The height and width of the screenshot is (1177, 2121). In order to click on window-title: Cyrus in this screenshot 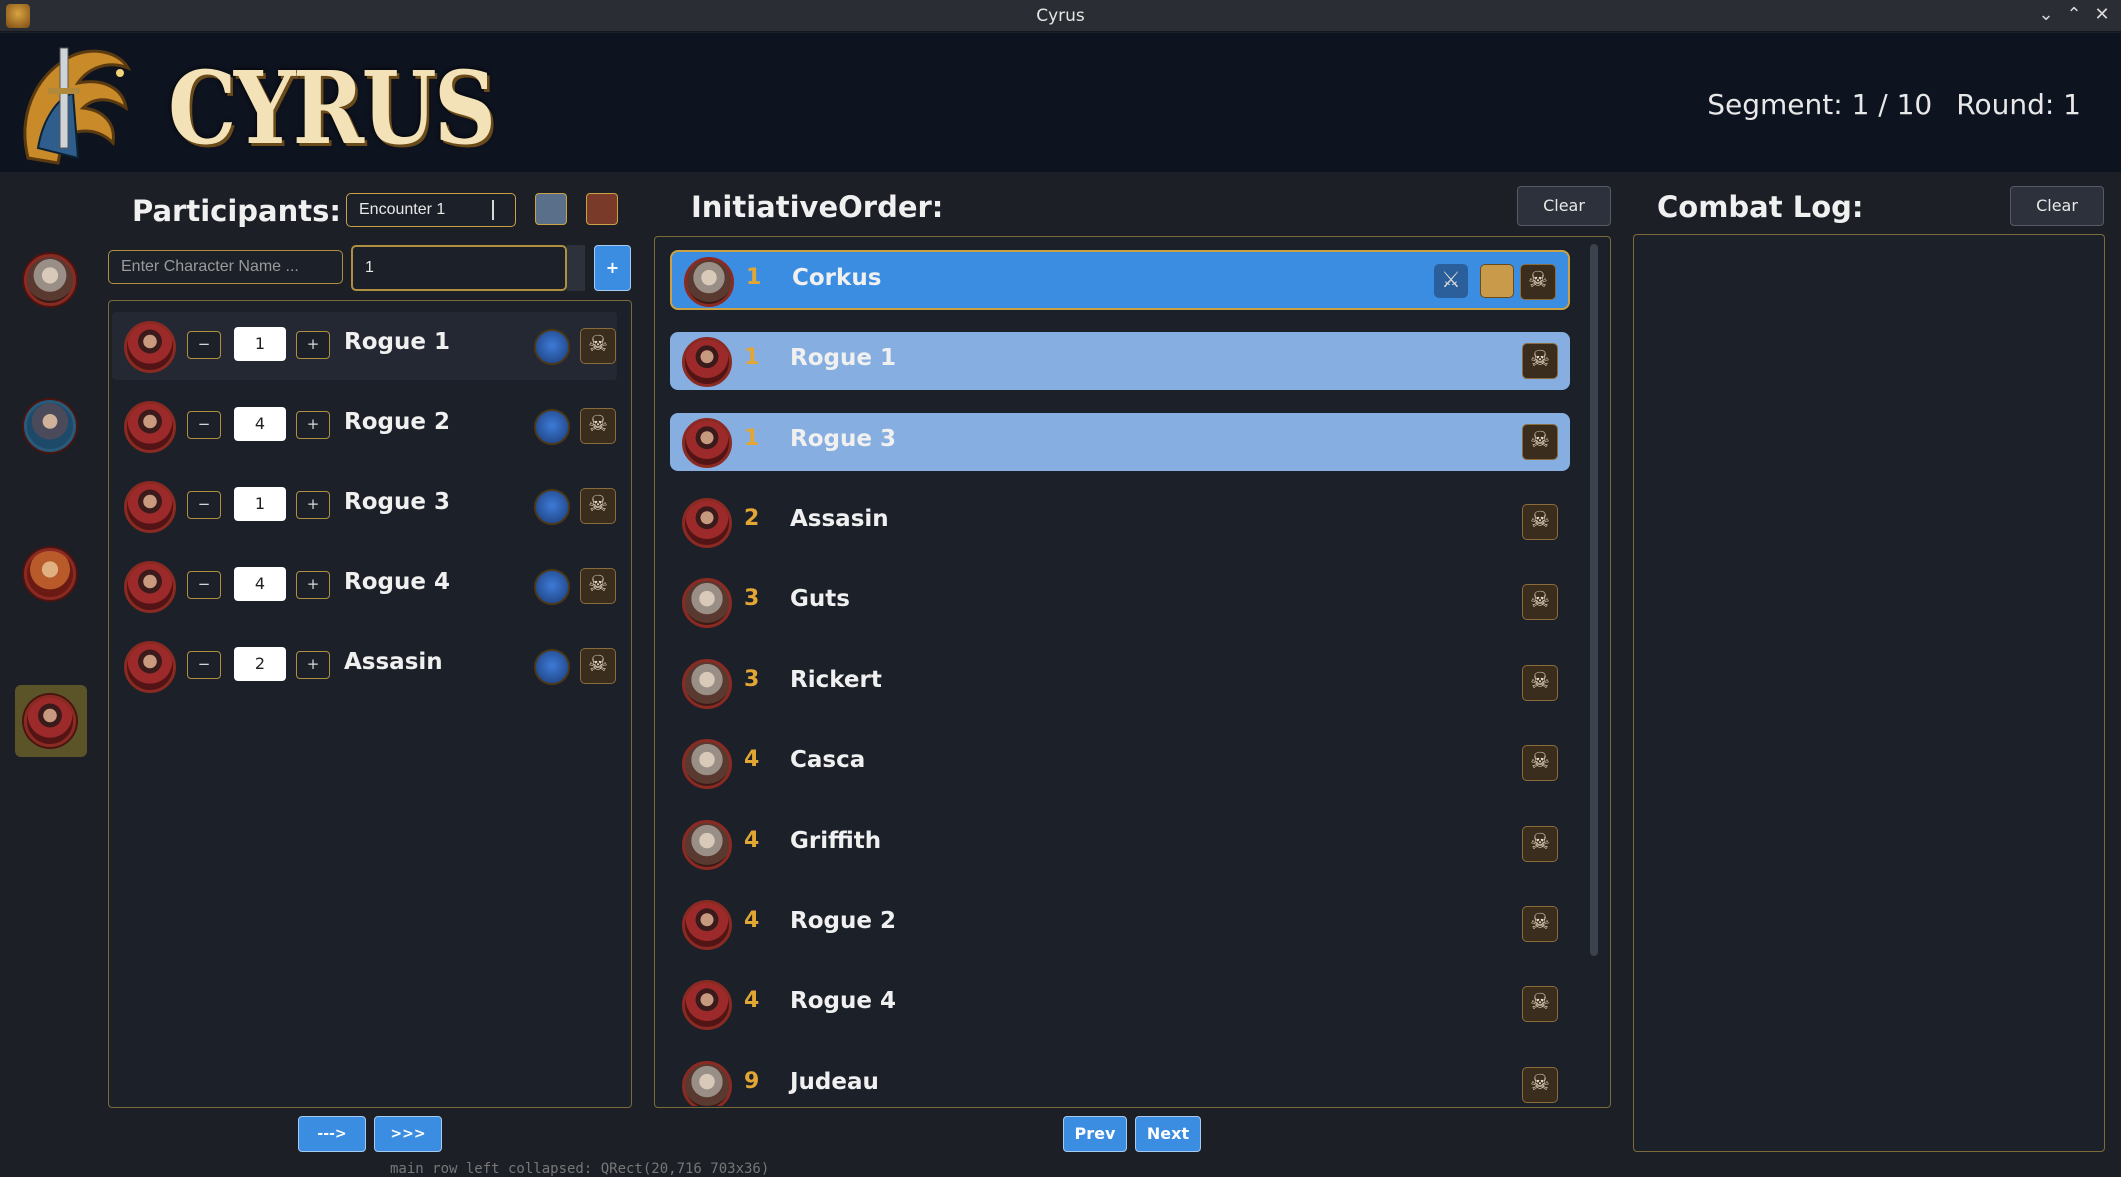, I will do `click(1060, 16)`.